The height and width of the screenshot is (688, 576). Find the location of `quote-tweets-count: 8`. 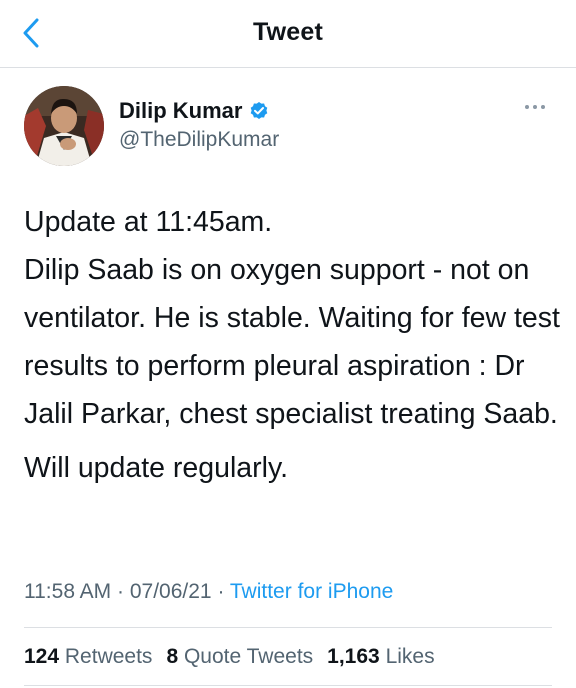

quote-tweets-count: 8 is located at coordinates (172, 656).